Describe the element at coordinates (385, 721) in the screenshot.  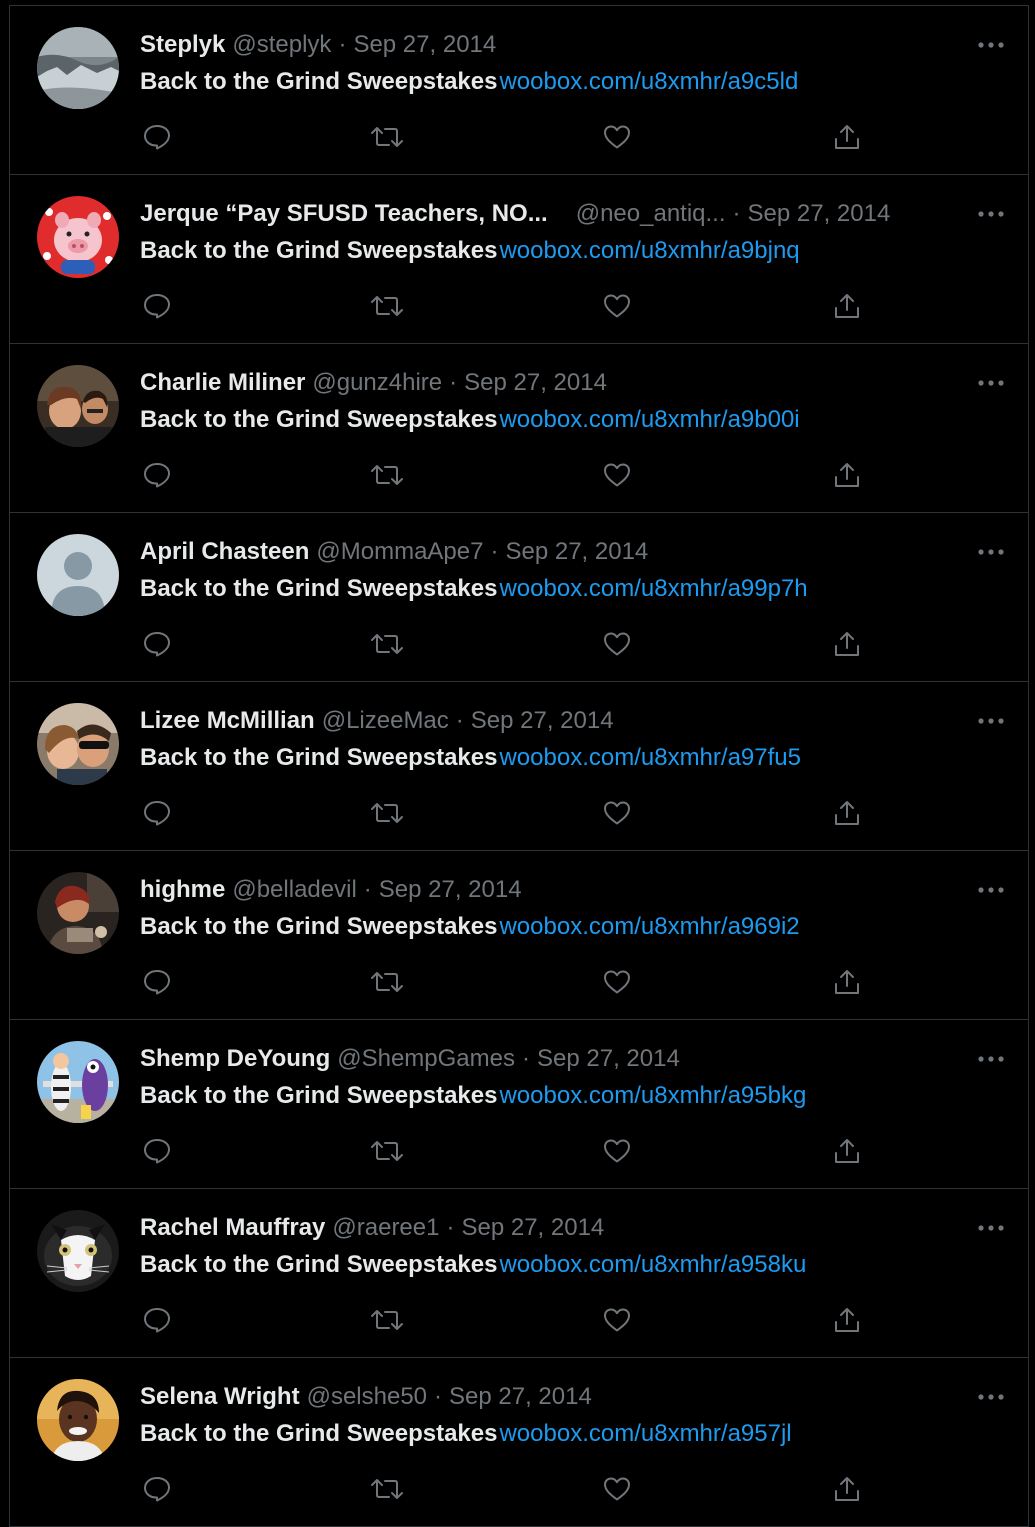
I see `user-handle: @LizeeMac` at that location.